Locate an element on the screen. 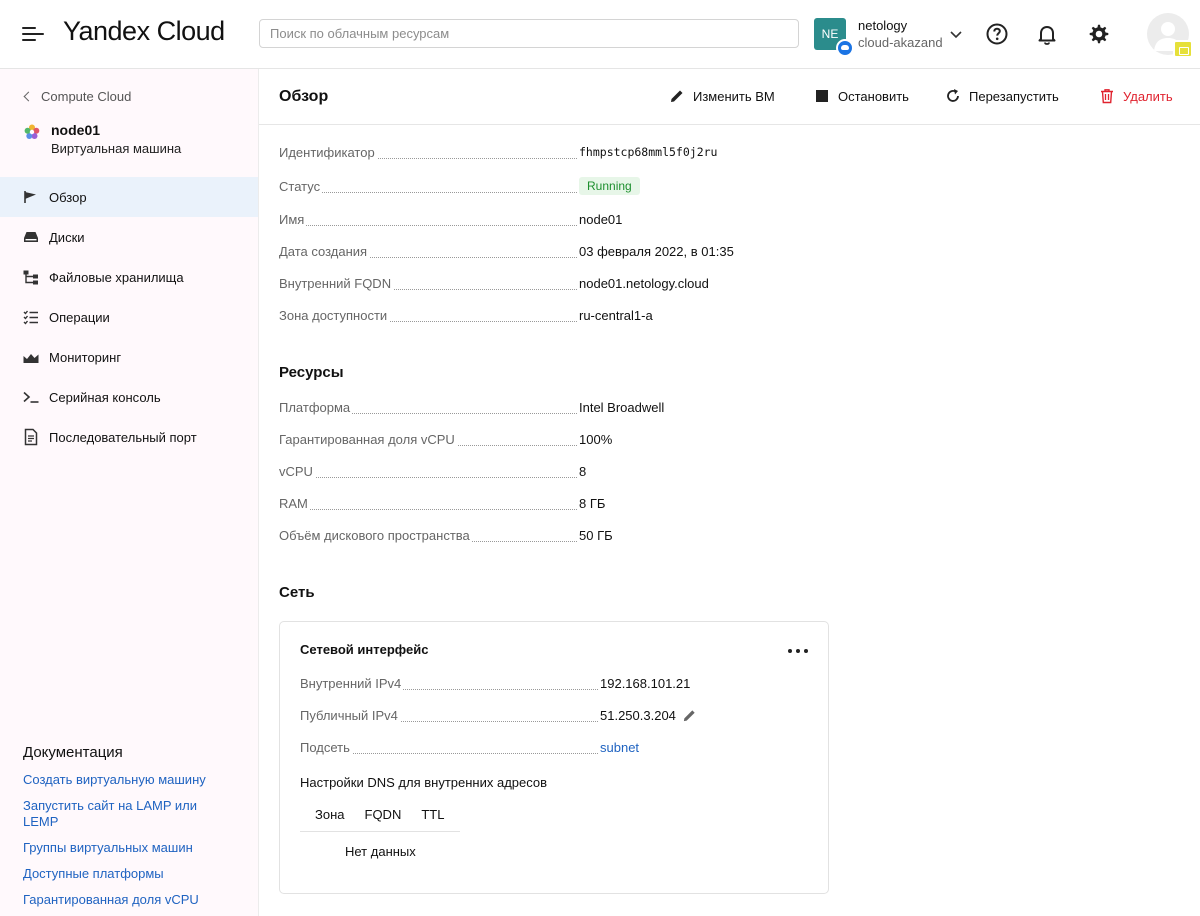 This screenshot has width=1200, height=916. field-id: Идентификатор fhmpstcp68mml5f0j2ru is located at coordinates (559, 154).